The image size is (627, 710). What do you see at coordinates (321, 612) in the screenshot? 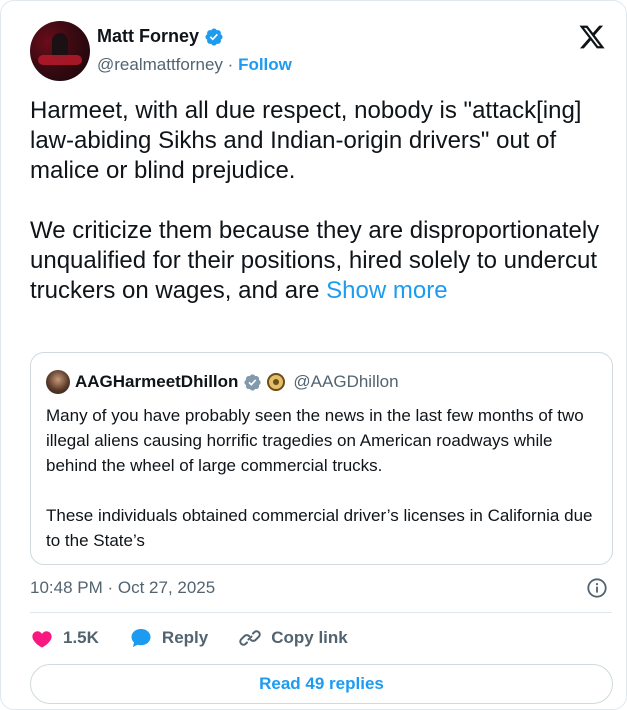
I see `divider` at bounding box center [321, 612].